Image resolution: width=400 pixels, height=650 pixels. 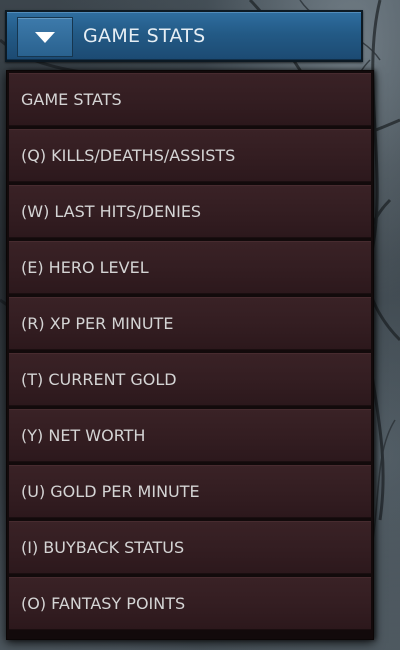 What do you see at coordinates (190, 547) in the screenshot?
I see `menu-item-buyback-status: (I) BUYBACK STATUS` at bounding box center [190, 547].